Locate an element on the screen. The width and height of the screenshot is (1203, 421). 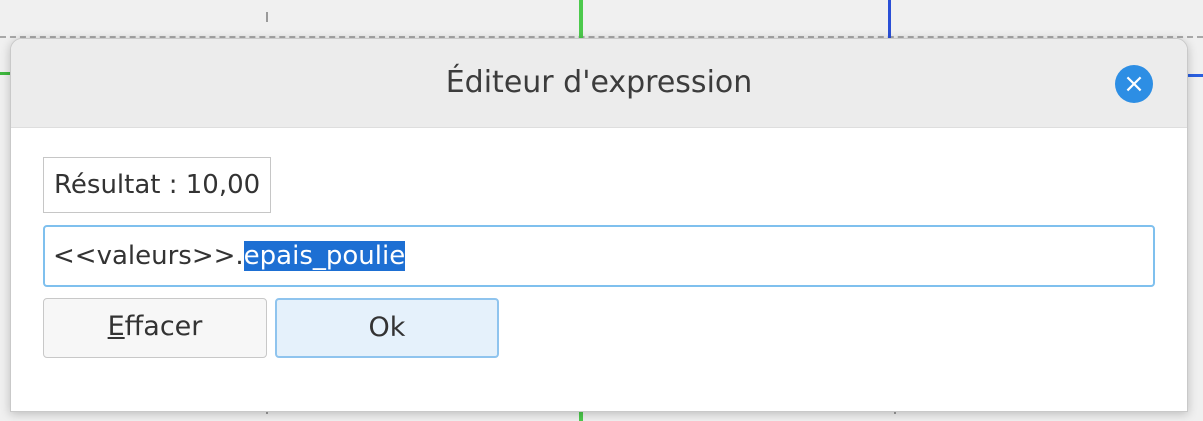
clear-button: Effacer is located at coordinates (155, 328).